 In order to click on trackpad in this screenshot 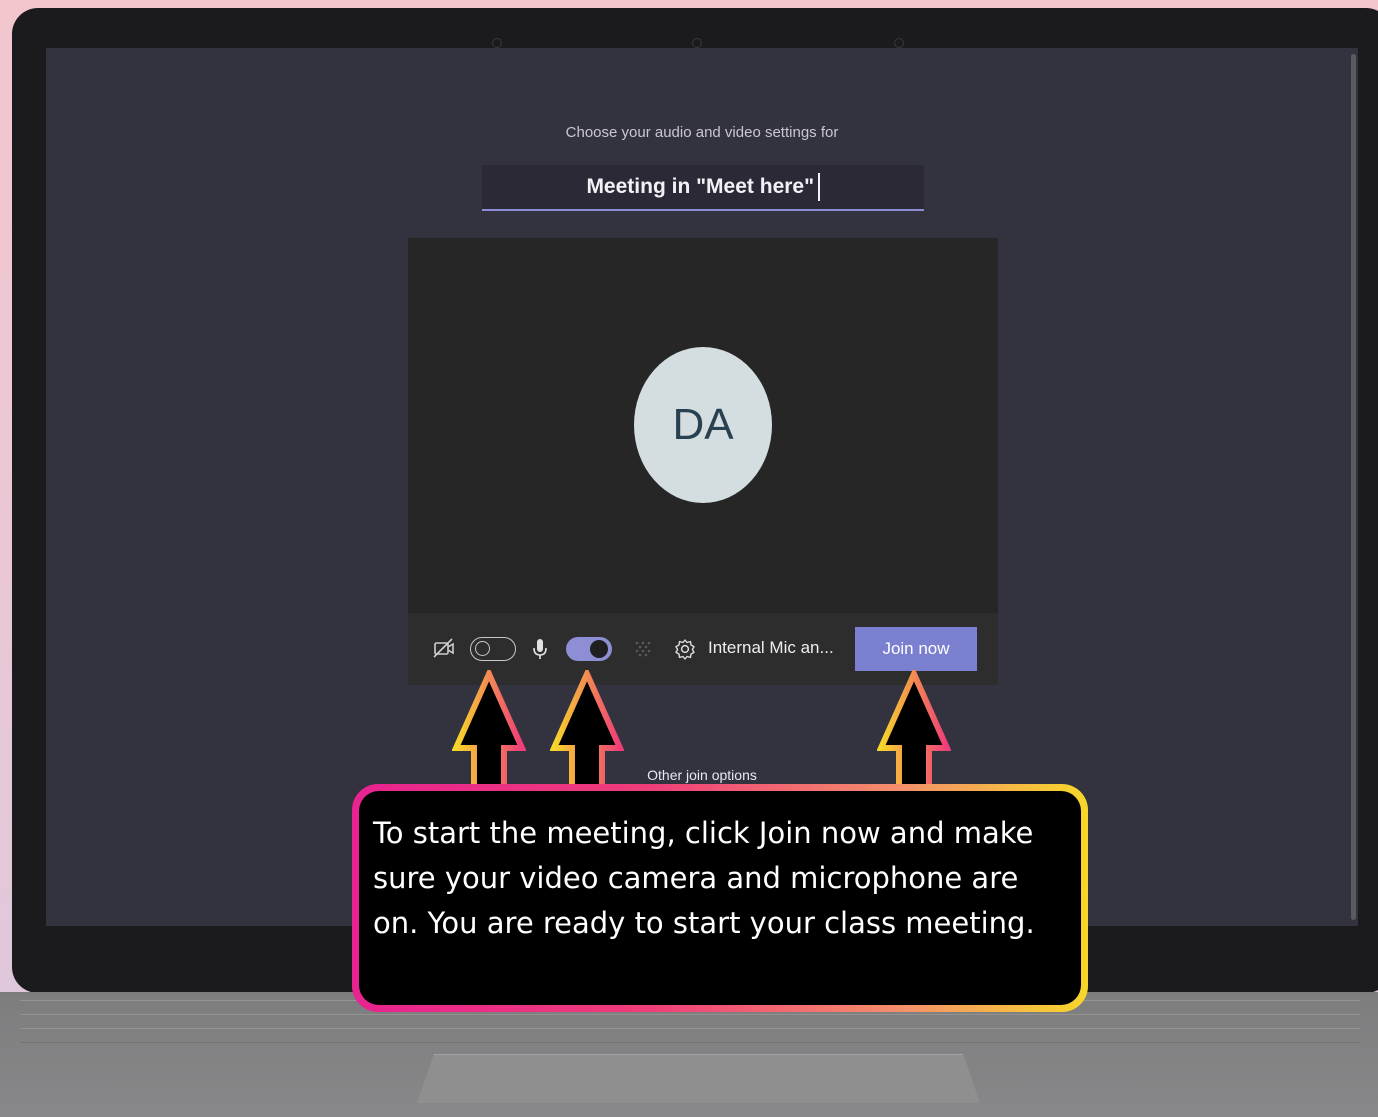, I will do `click(698, 1078)`.